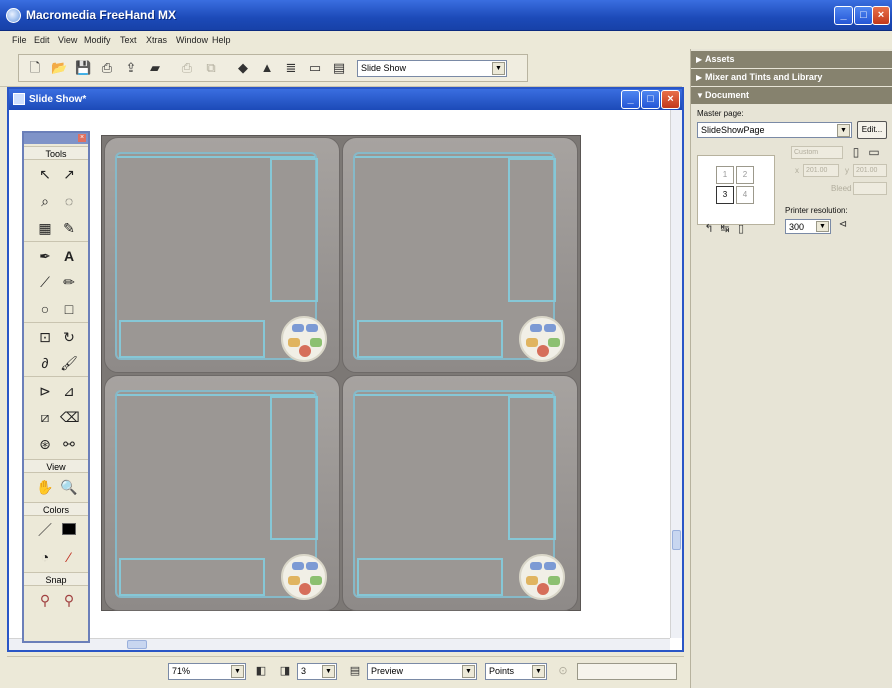 This screenshot has height=688, width=892. Describe the element at coordinates (670, 99) in the screenshot. I see `doc-close-button: ×` at that location.